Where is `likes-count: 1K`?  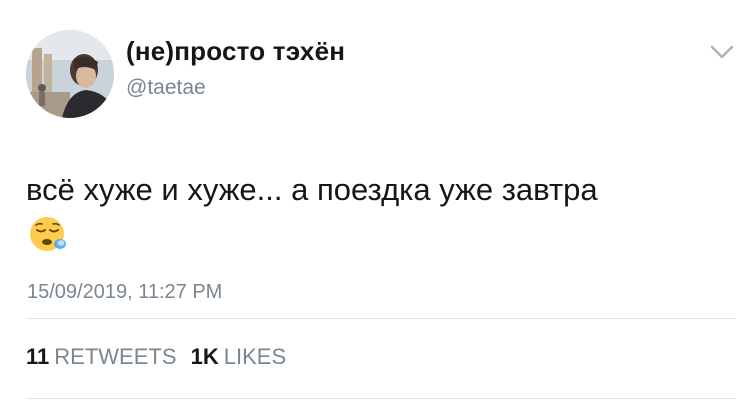 likes-count: 1K is located at coordinates (204, 356).